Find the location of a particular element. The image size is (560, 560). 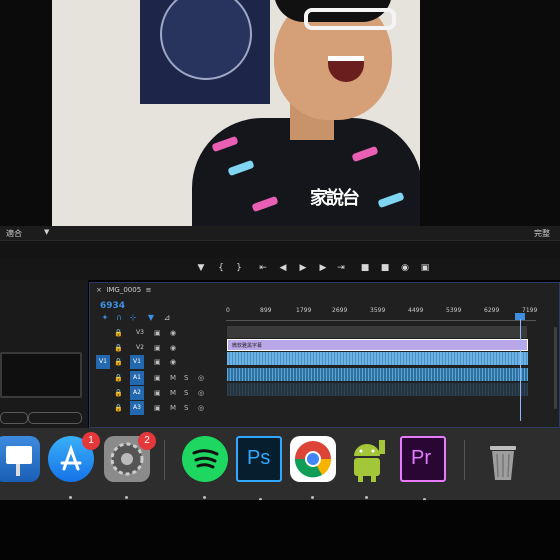

resolution-dropdown: 完整 is located at coordinates (542, 233).